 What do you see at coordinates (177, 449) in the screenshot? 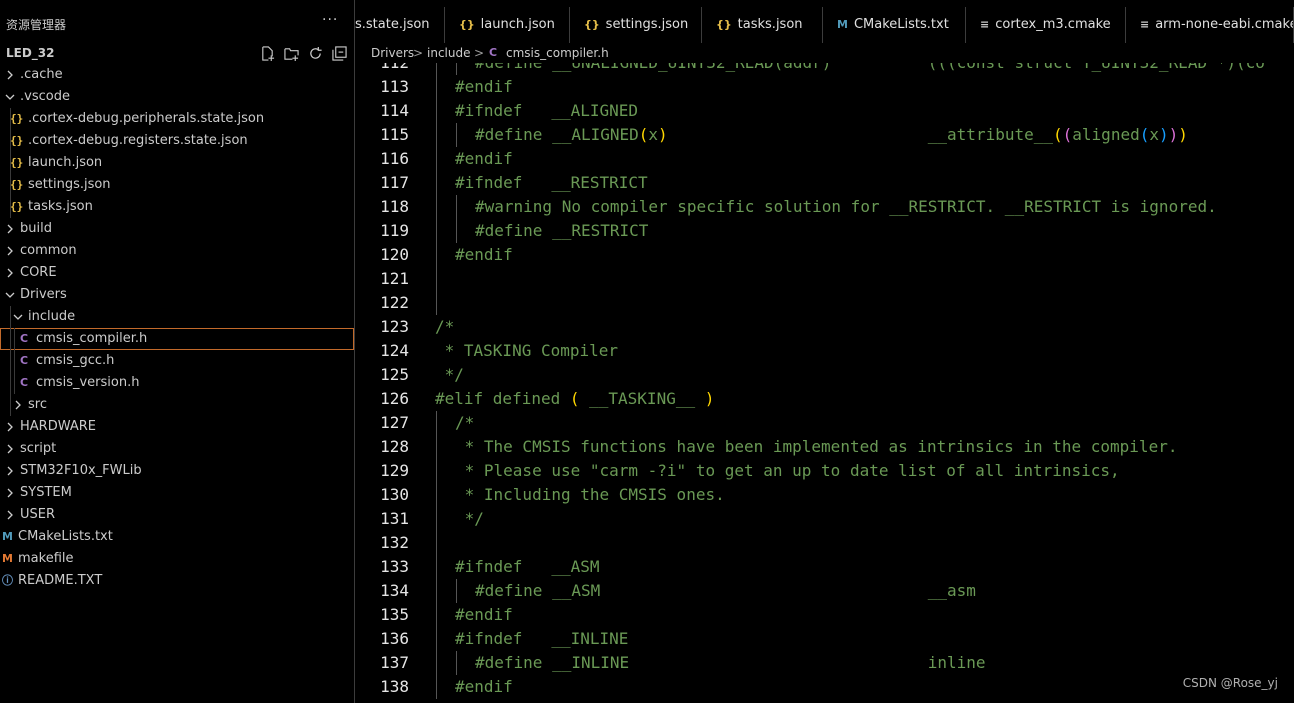
I see `tree-folder: script` at bounding box center [177, 449].